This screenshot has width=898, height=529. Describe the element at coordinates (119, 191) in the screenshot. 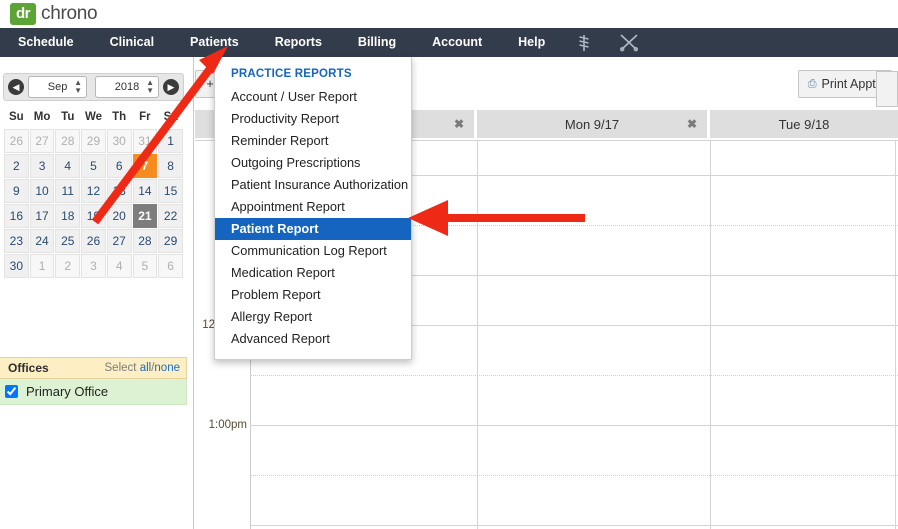

I see `calendar-day: 13` at that location.